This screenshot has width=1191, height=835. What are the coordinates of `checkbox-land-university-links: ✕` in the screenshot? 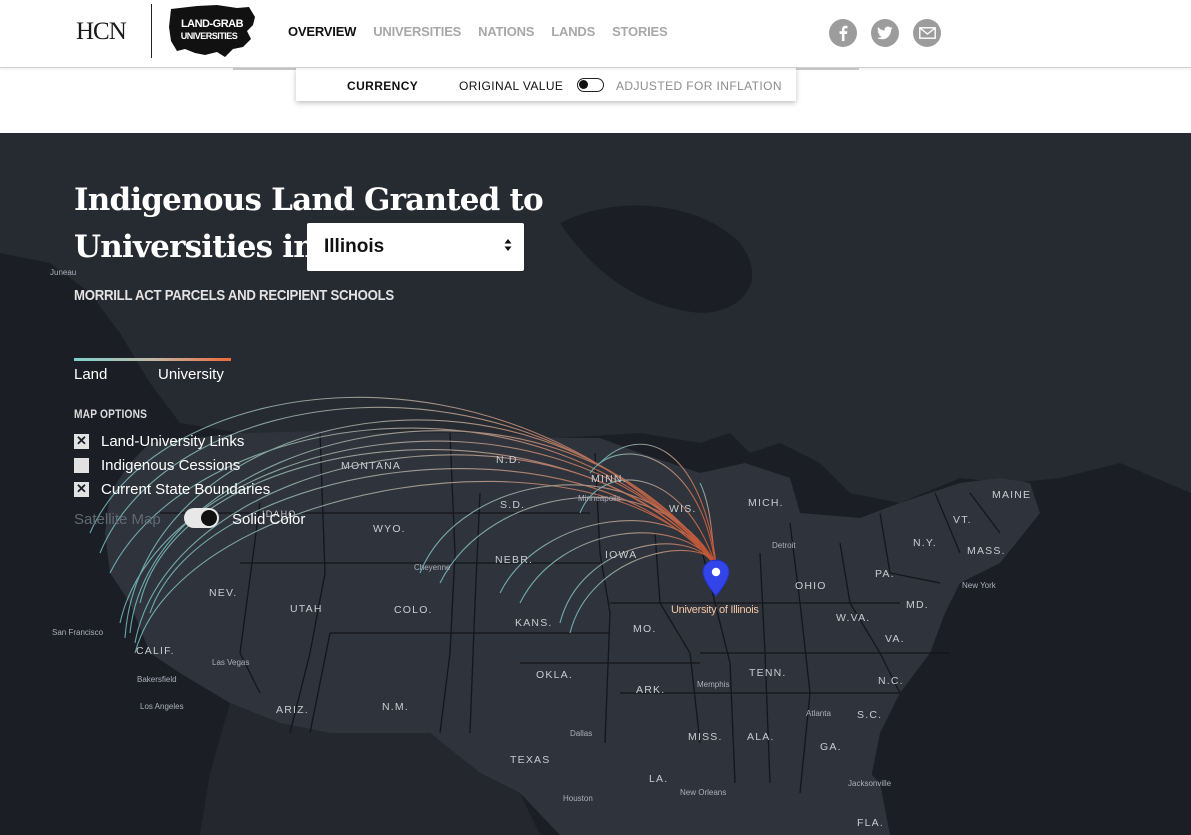 It's located at (81, 441).